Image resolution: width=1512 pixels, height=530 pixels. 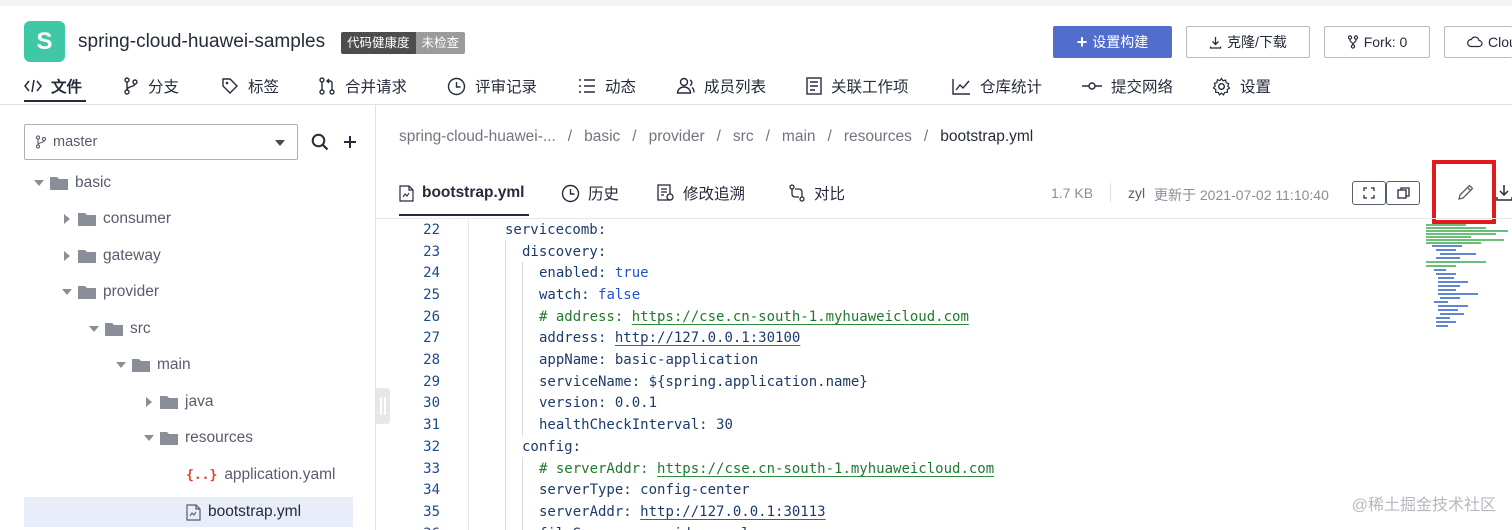 What do you see at coordinates (1137, 193) in the screenshot?
I see `commit-author: zyl` at bounding box center [1137, 193].